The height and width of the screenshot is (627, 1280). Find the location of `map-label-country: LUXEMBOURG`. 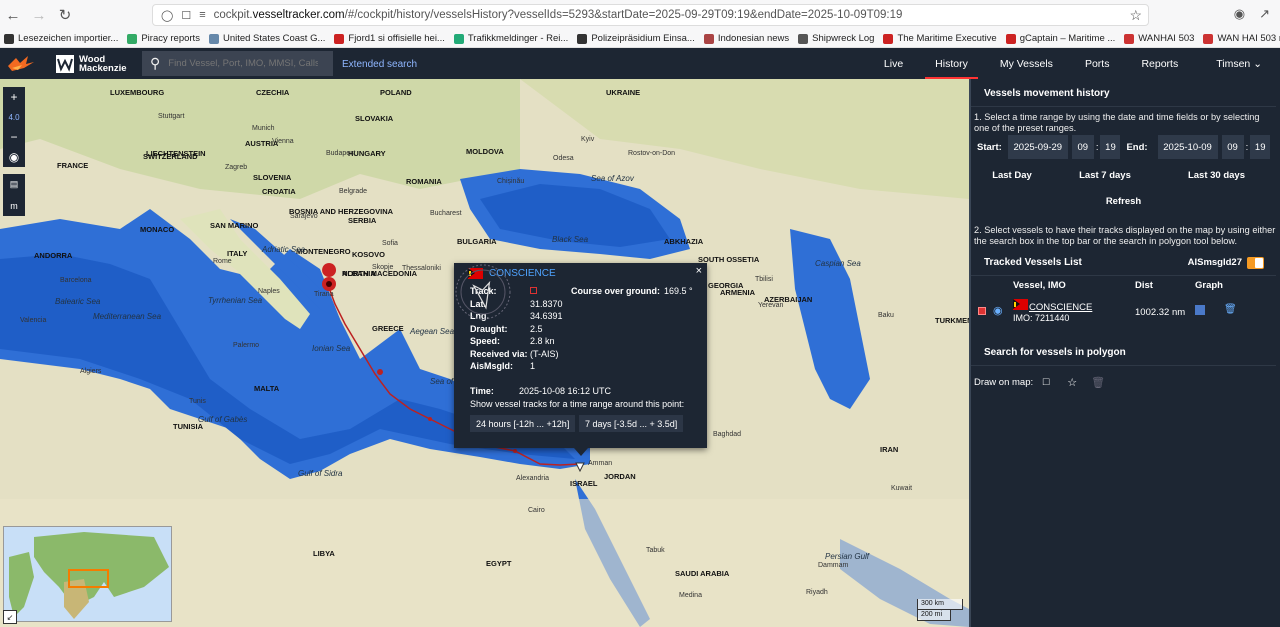

map-label-country: LUXEMBOURG is located at coordinates (137, 92).